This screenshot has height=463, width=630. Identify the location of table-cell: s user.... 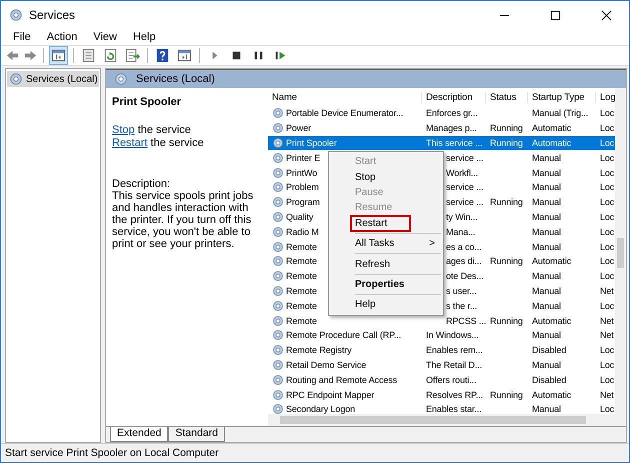
(461, 291).